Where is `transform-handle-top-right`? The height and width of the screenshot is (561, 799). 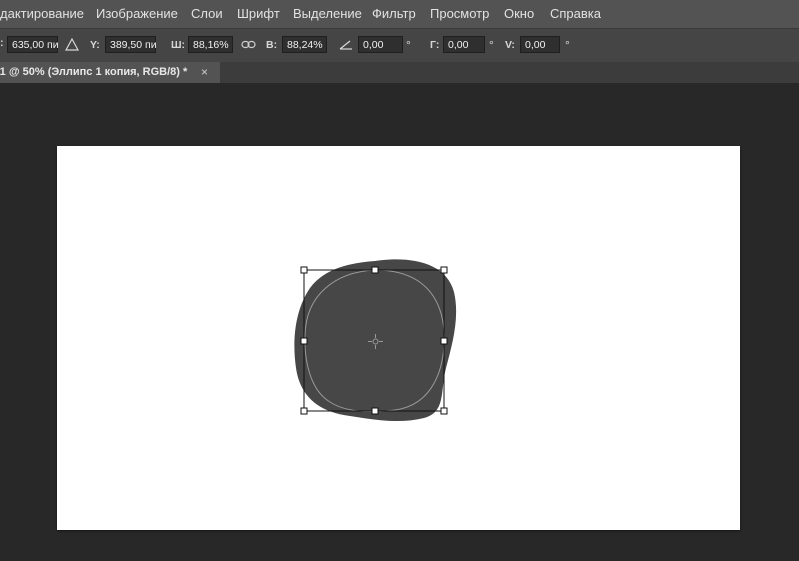
transform-handle-top-right is located at coordinates (444, 270).